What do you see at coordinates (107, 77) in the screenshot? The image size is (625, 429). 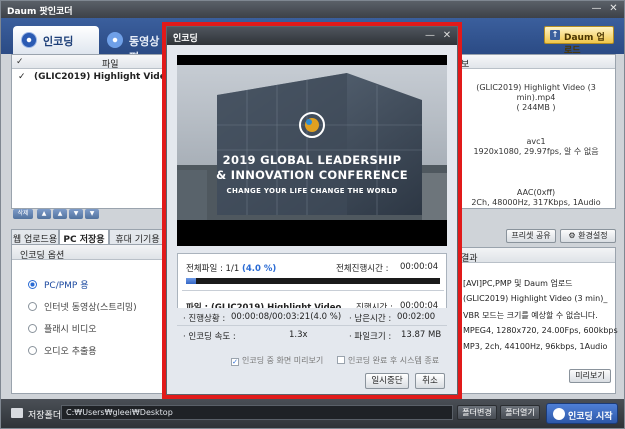 I see `file-name: (GLIC2019) Highlight Video (` at bounding box center [107, 77].